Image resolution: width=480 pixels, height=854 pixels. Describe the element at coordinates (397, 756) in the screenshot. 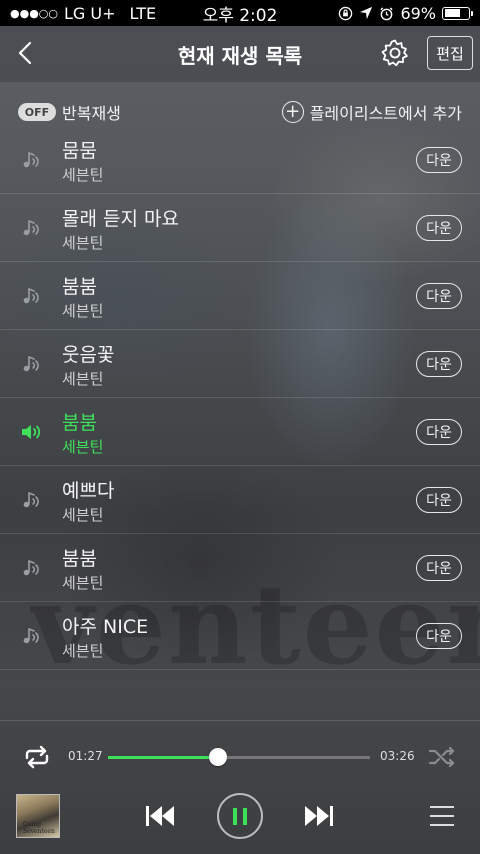

I see `total-time: 03:26` at that location.